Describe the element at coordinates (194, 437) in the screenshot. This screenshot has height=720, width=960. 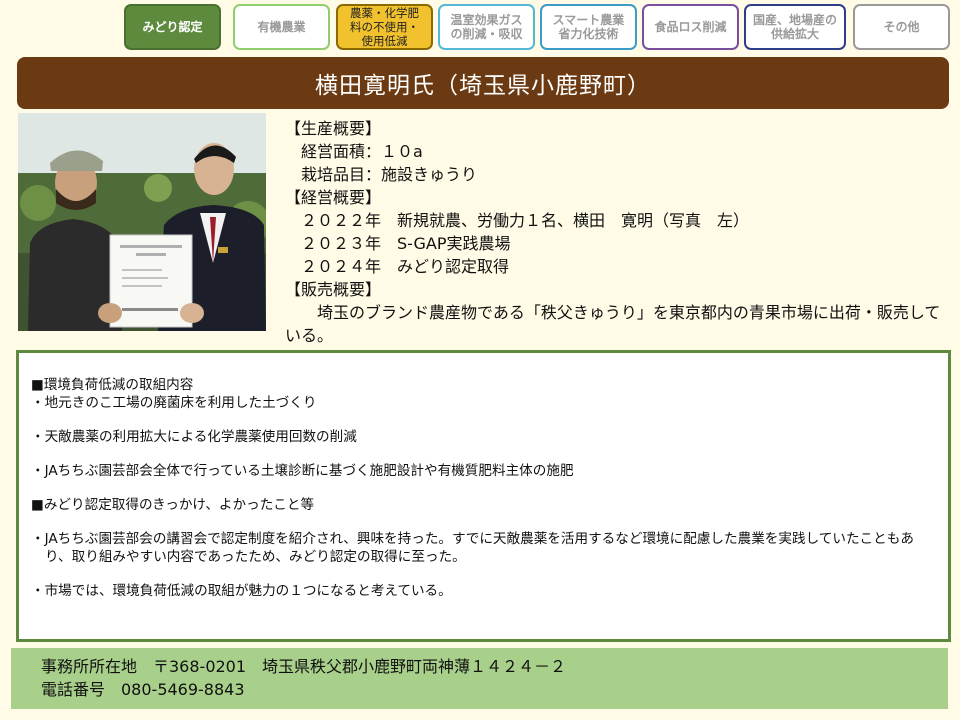
I see `initiative-item: ・天敵農薬の利用拡大による化学農薬使用回数の削減` at that location.